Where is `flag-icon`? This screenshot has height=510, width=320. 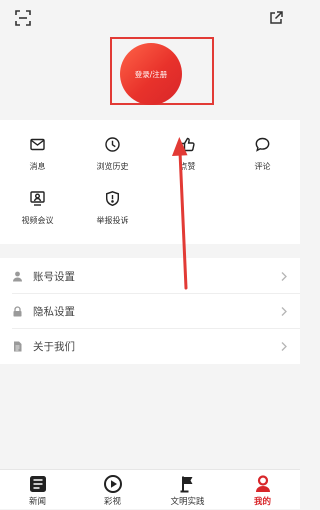
flag-icon is located at coordinates (186, 484).